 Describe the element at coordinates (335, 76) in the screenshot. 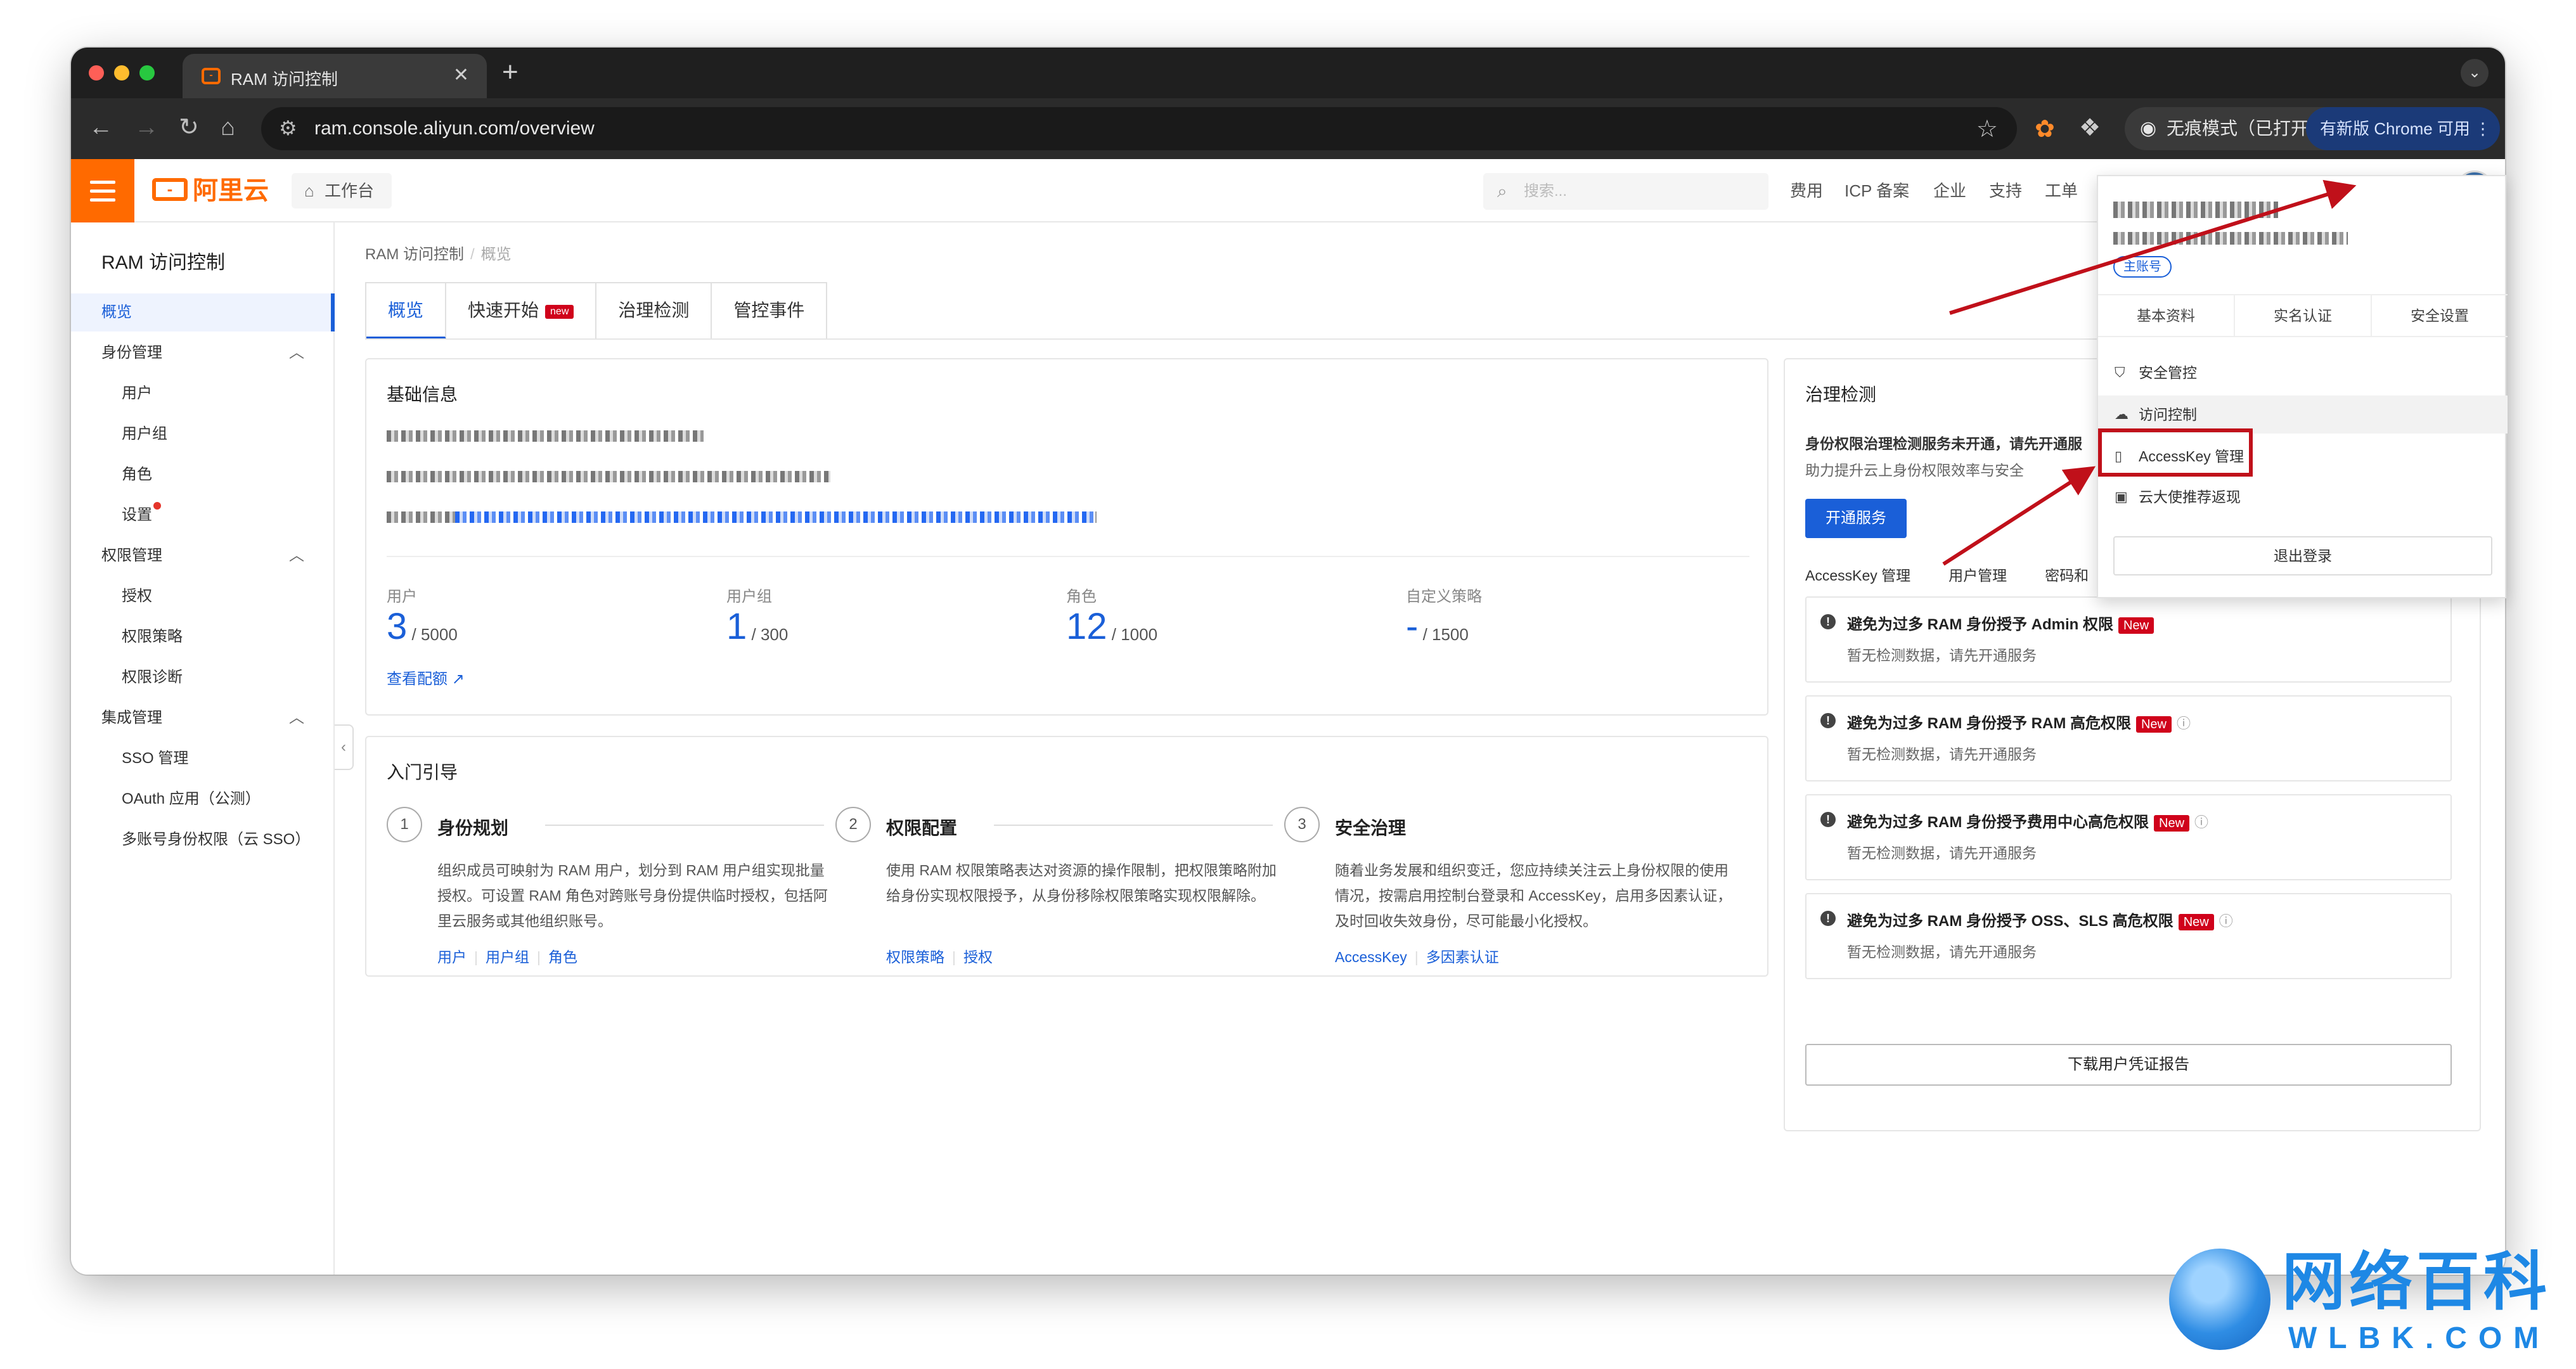

I see `browser-tab: - RAM 访问控制 ✕` at that location.